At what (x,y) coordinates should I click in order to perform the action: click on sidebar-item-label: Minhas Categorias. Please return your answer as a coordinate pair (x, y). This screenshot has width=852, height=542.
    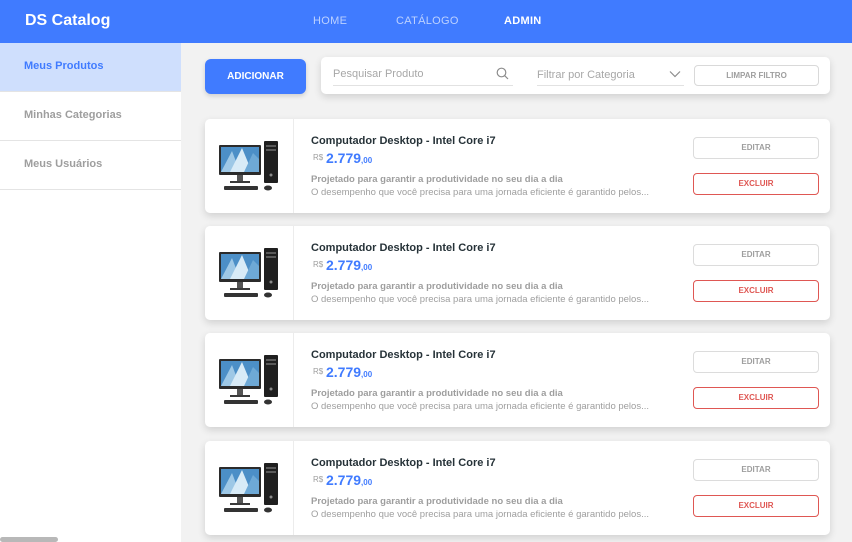
    Looking at the image, I should click on (73, 115).